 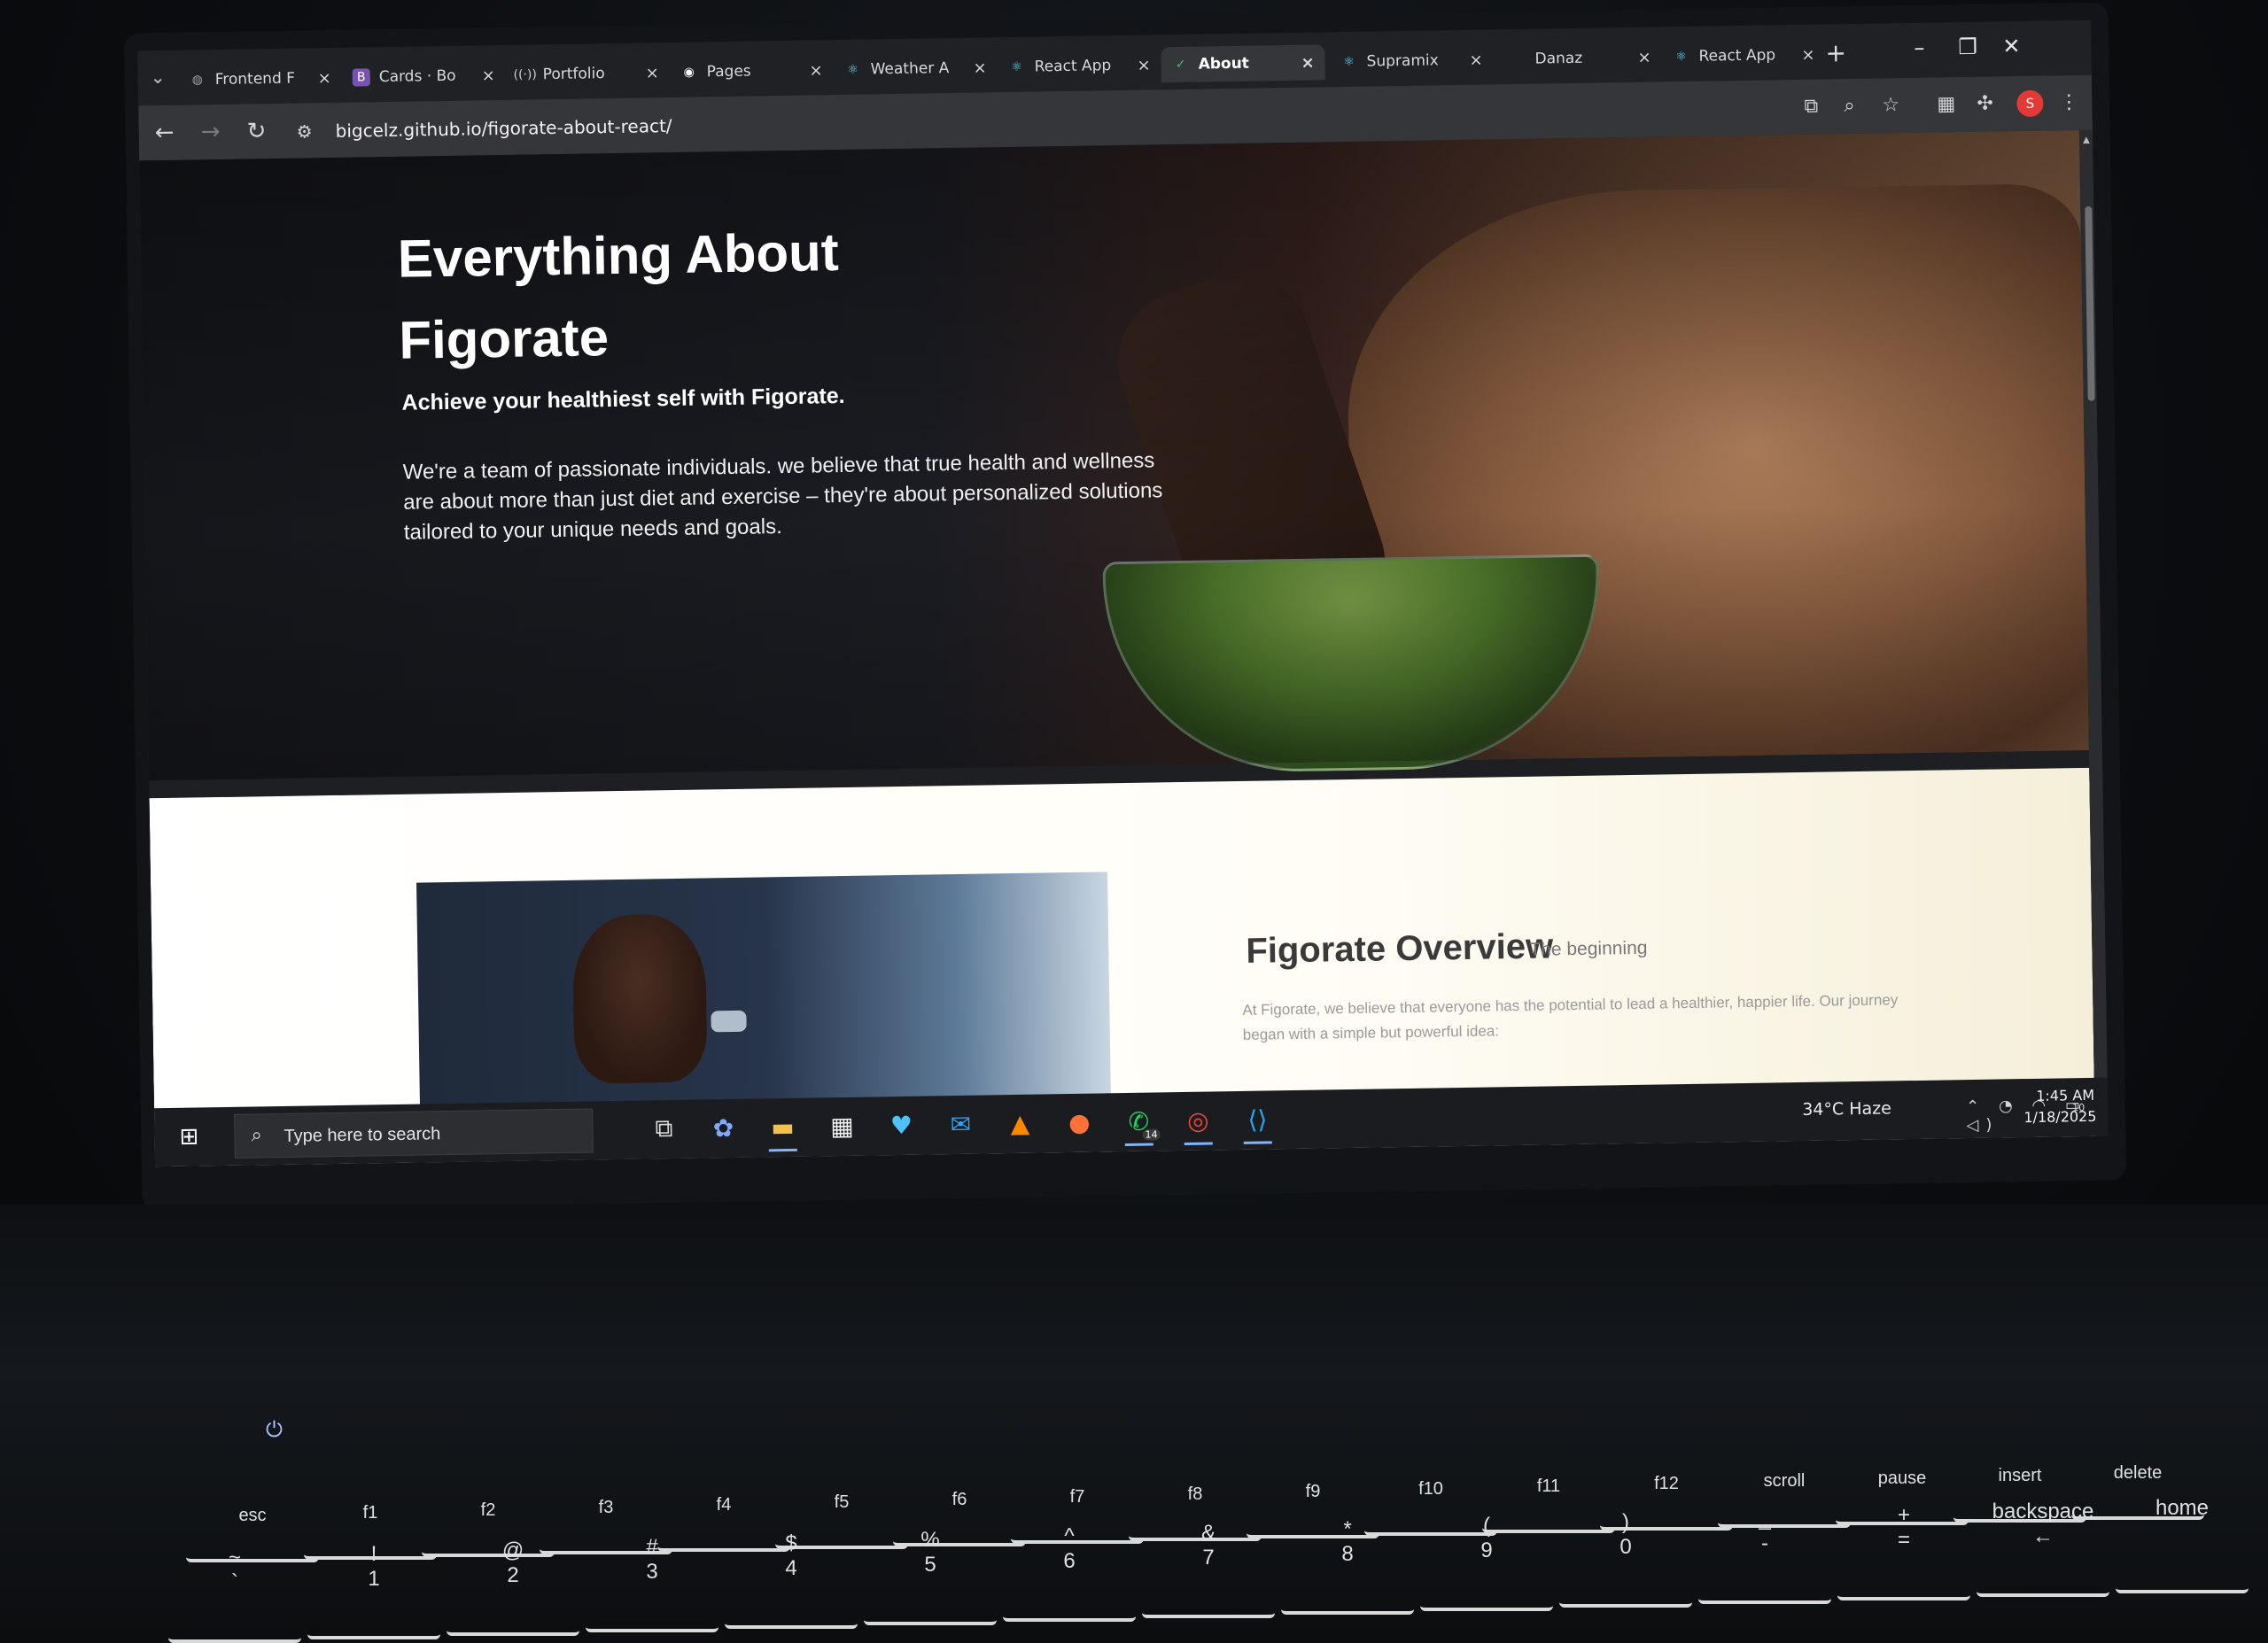 What do you see at coordinates (1835, 52) in the screenshot?
I see `new-tab-button: +` at bounding box center [1835, 52].